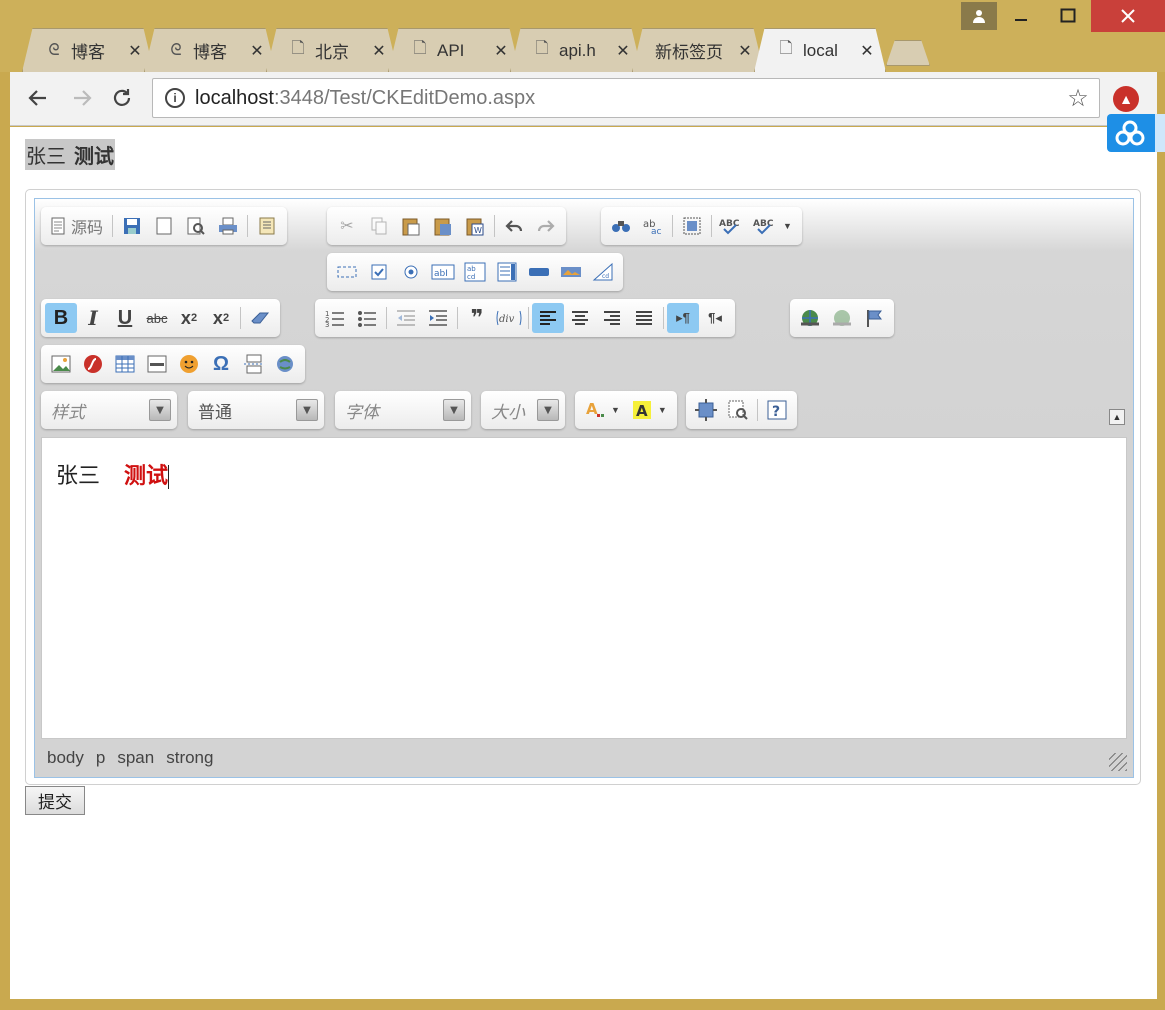 This screenshot has height=1010, width=1165. Describe the element at coordinates (438, 318) in the screenshot. I see `indent-icon` at that location.